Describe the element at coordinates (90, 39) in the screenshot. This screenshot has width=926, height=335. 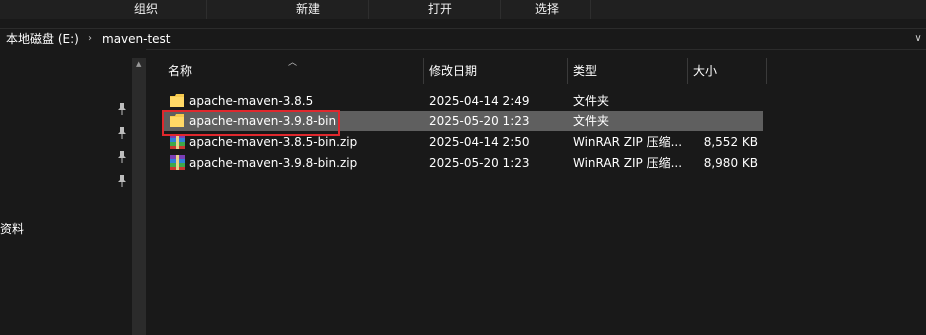
I see `breadcrumb-chevron-icon: ›` at that location.